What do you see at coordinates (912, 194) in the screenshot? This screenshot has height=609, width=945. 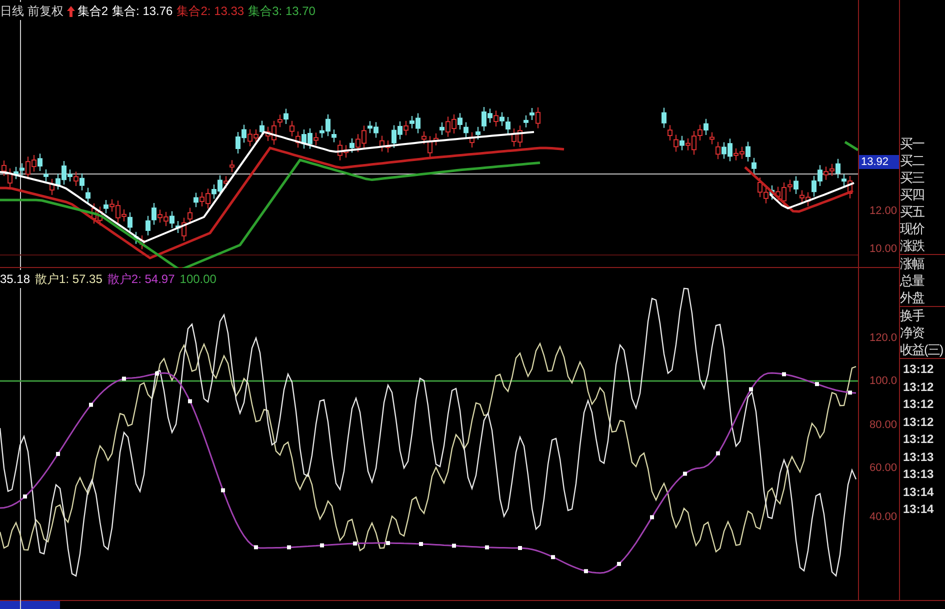 I see `quote-label: 买四` at bounding box center [912, 194].